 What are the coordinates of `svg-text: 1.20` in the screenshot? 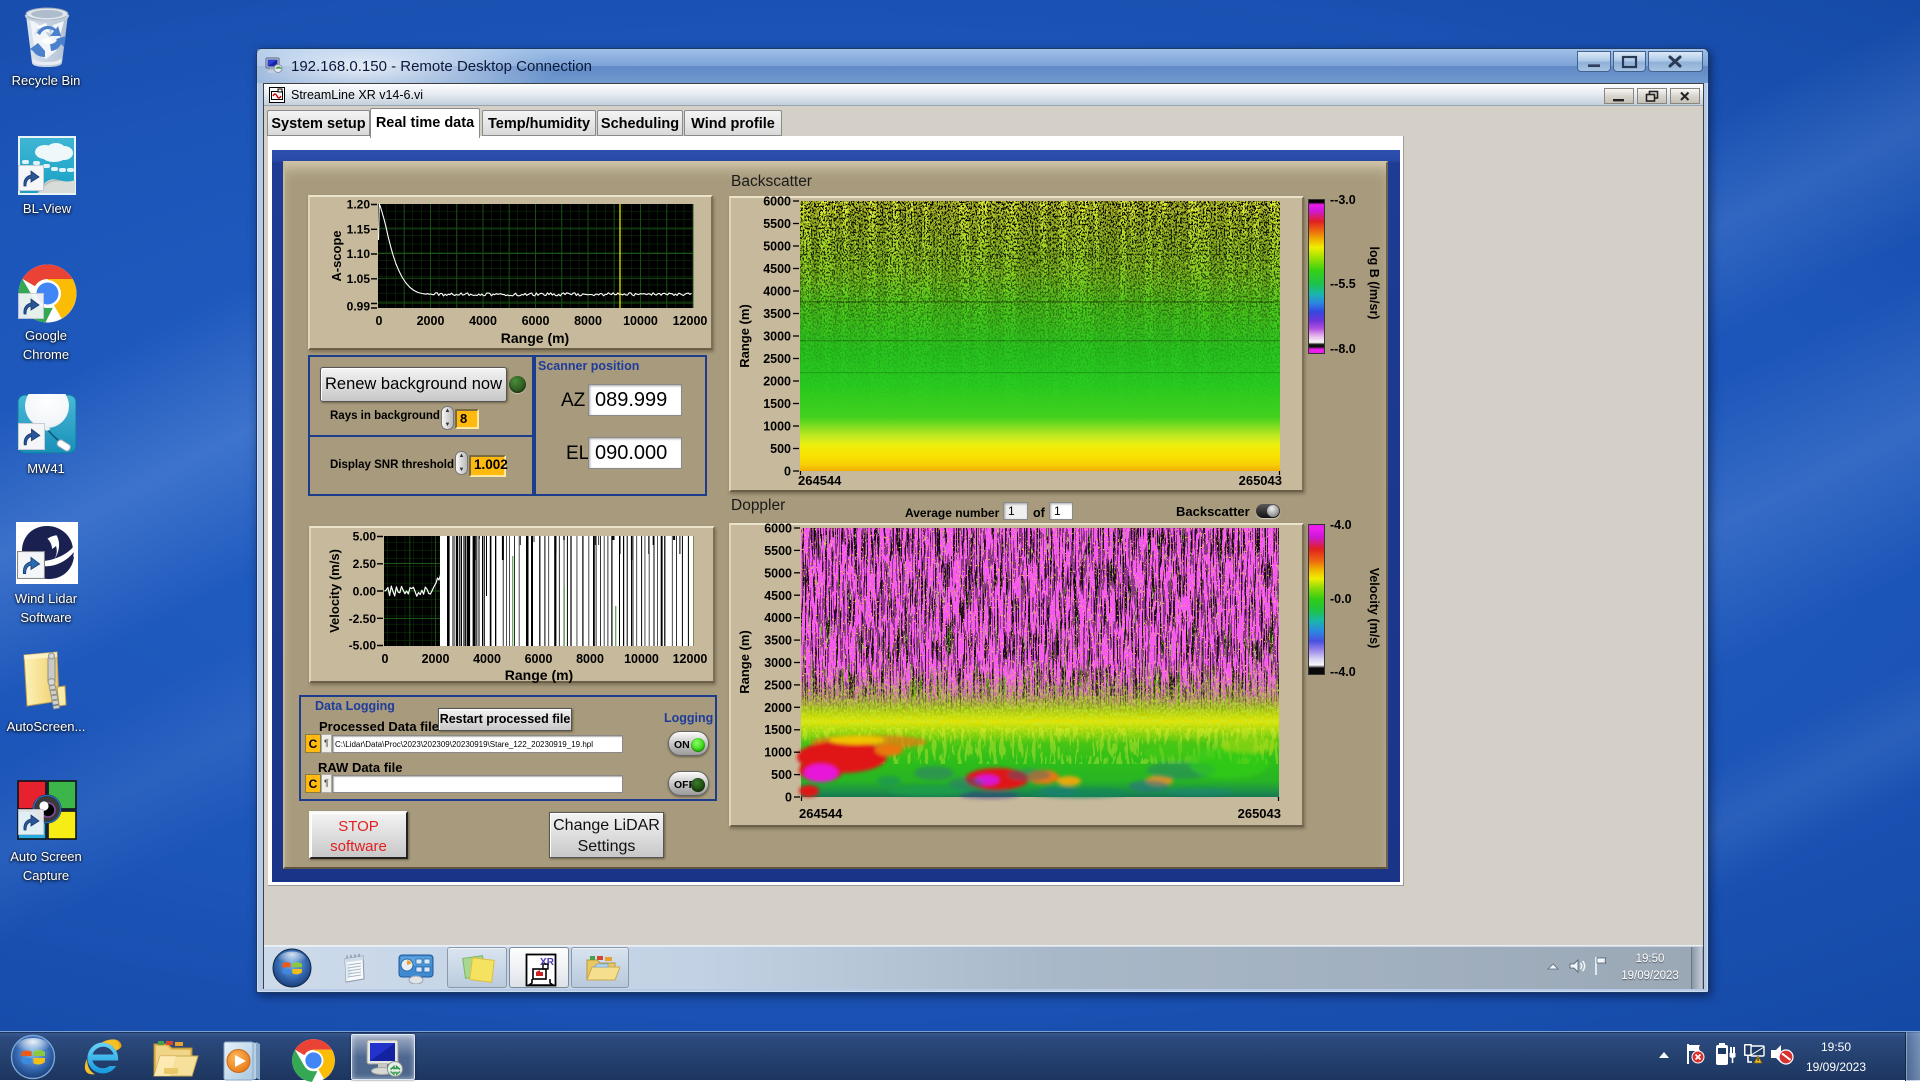 It's located at (359, 205).